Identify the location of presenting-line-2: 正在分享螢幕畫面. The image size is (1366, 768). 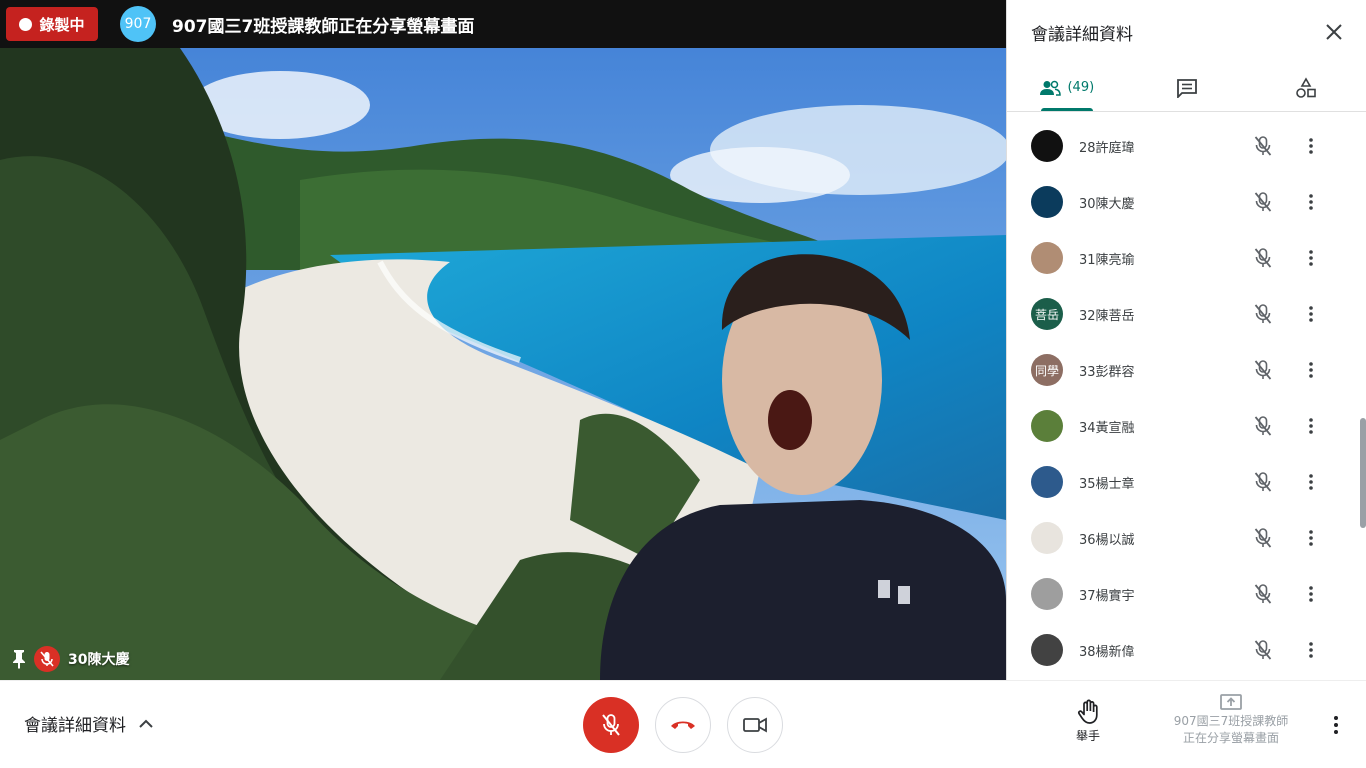
(1230, 738).